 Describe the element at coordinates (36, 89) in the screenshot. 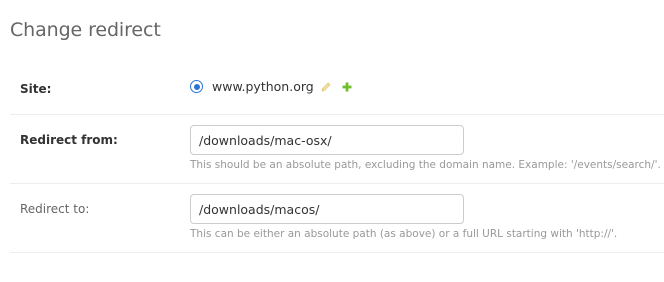

I see `site-label: Site:` at that location.